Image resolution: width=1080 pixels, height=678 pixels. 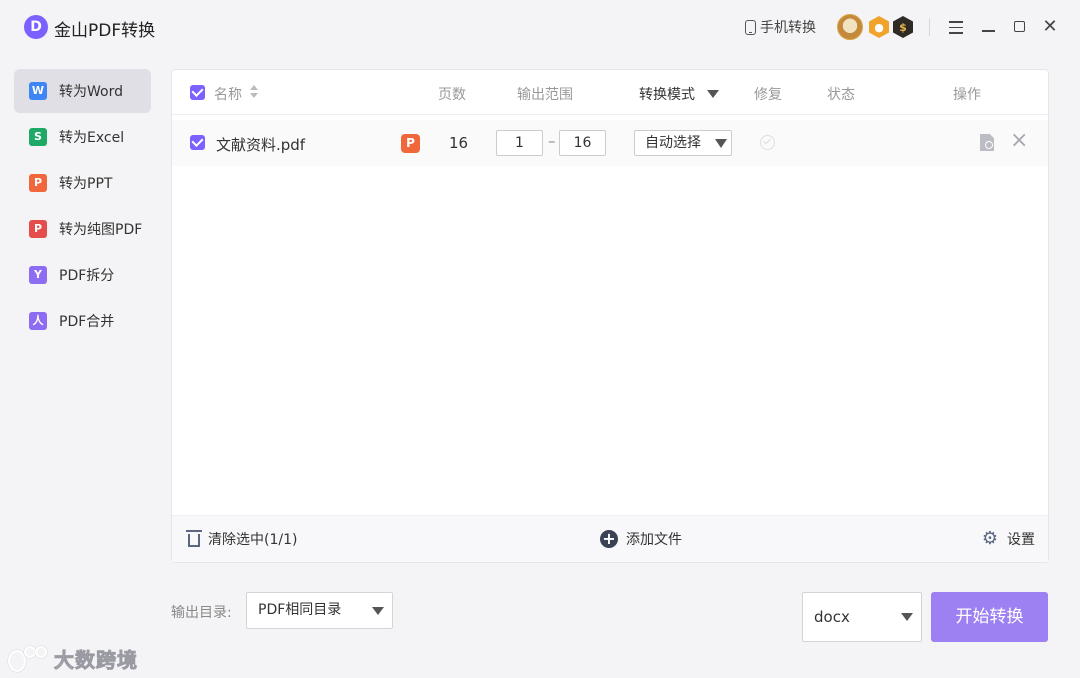 I want to click on mode-select-value: 自动选择, so click(x=673, y=143).